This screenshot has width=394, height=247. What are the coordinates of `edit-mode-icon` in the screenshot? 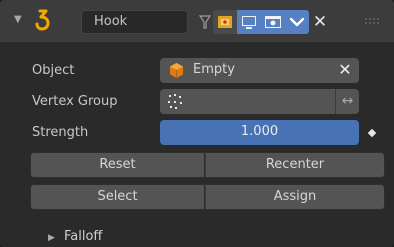 It's located at (225, 22).